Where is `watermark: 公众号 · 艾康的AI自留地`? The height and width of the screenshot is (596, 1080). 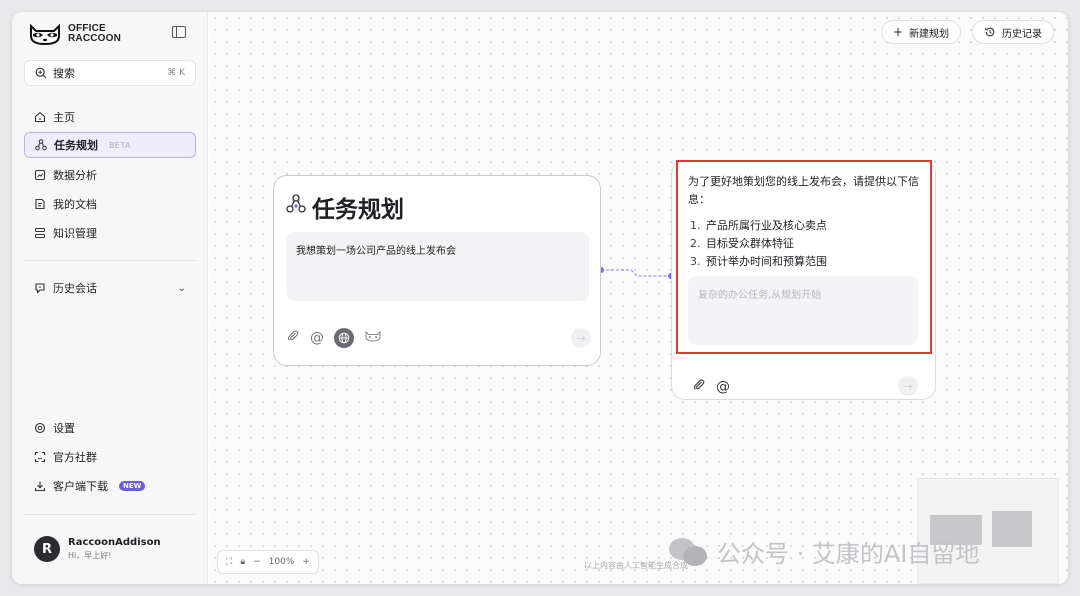
watermark: 公众号 · 艾康的AI自留地 is located at coordinates (824, 551).